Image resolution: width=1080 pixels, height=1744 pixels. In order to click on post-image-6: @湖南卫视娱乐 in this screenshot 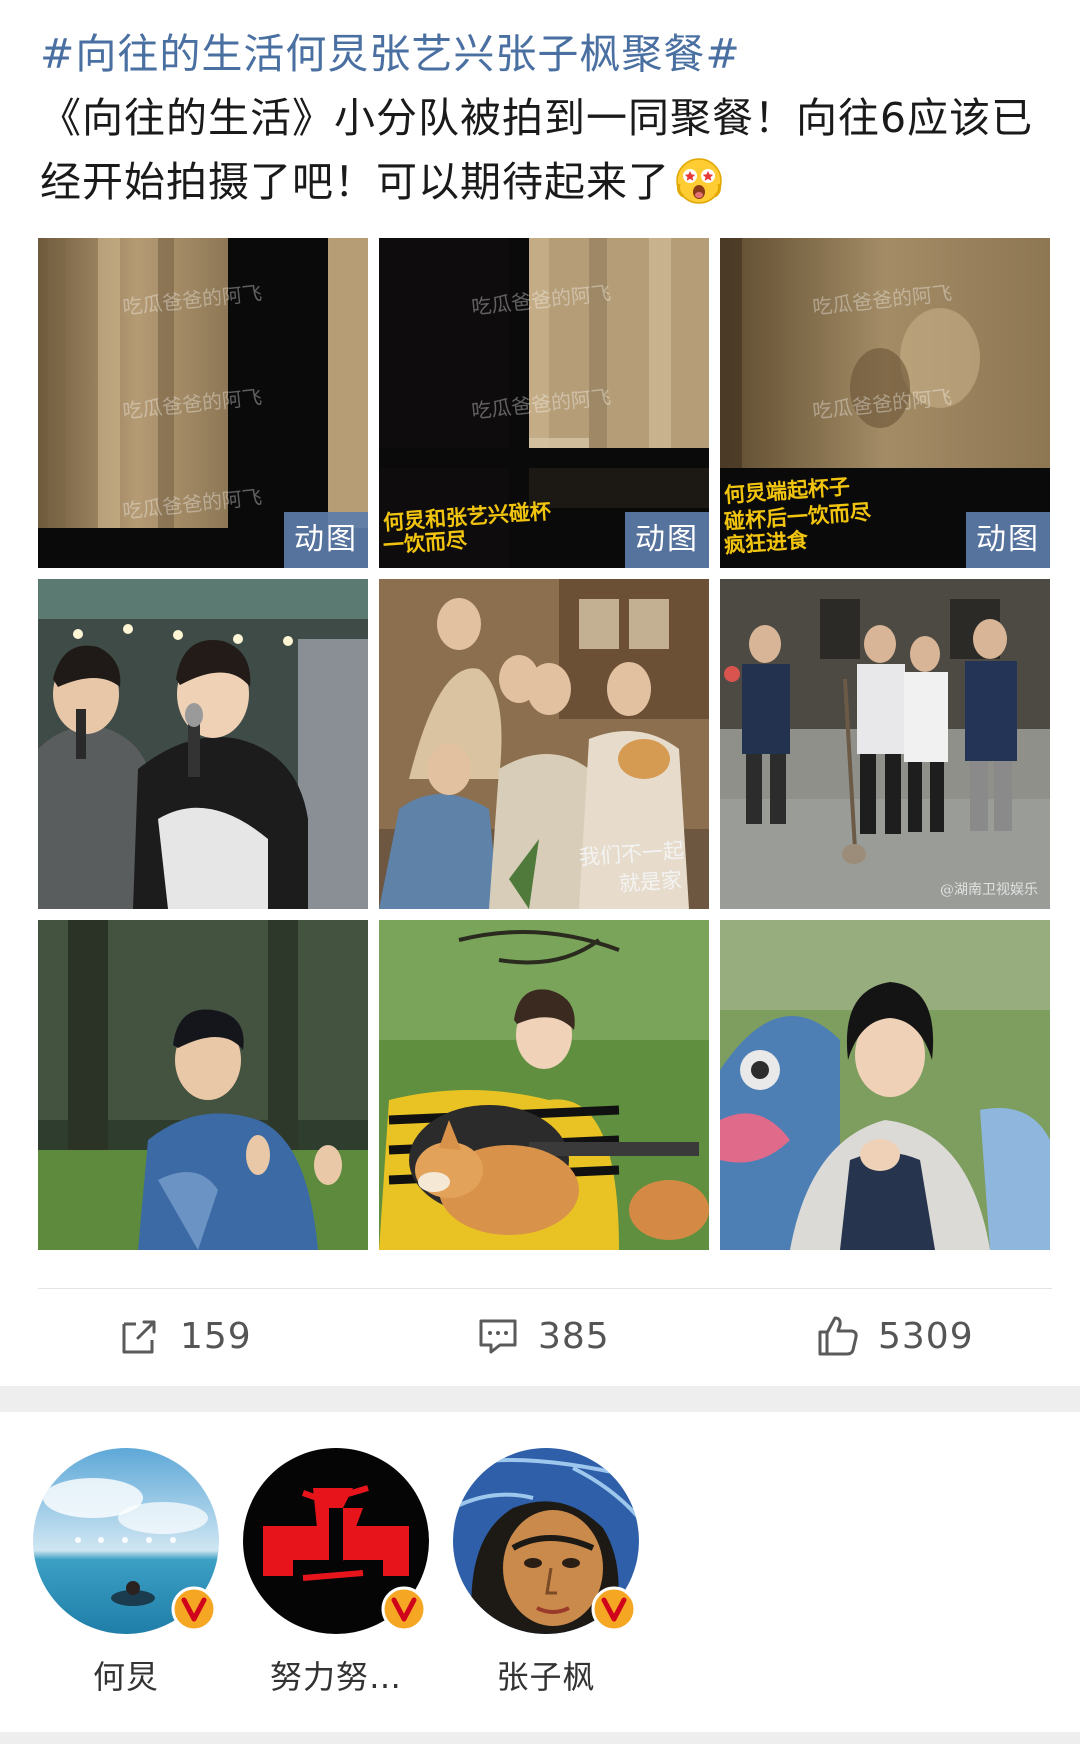, I will do `click(885, 744)`.